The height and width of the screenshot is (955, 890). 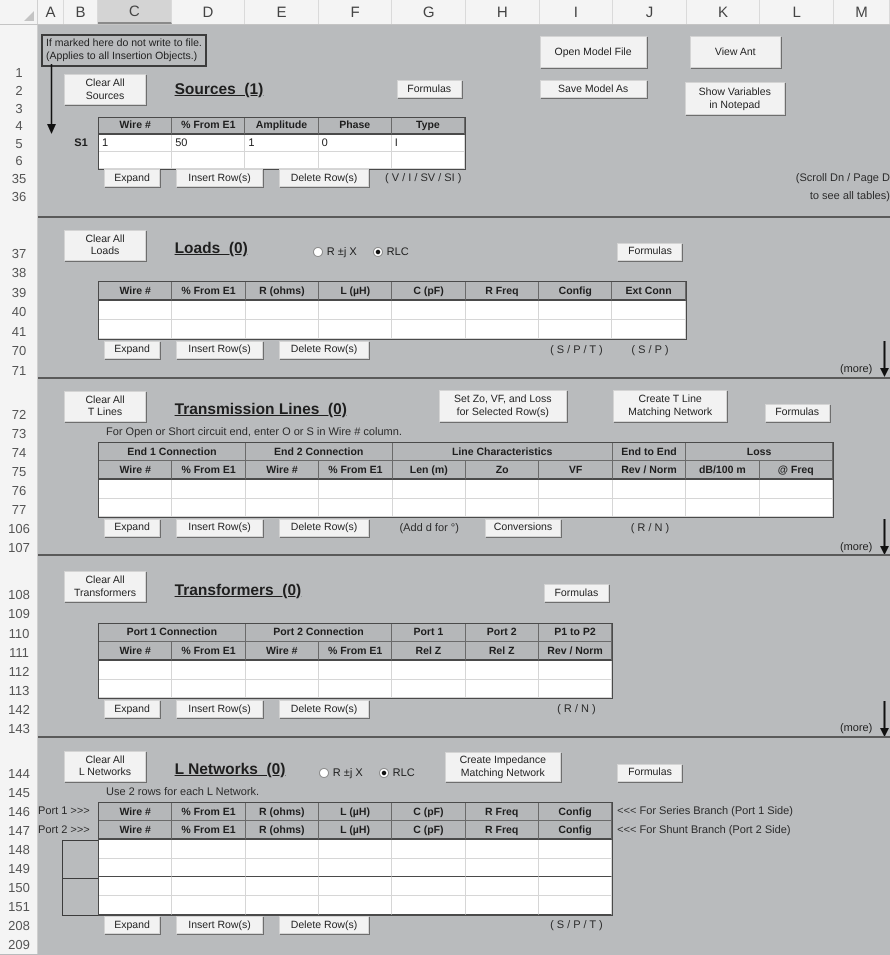 I want to click on row-number: 112, so click(x=19, y=672).